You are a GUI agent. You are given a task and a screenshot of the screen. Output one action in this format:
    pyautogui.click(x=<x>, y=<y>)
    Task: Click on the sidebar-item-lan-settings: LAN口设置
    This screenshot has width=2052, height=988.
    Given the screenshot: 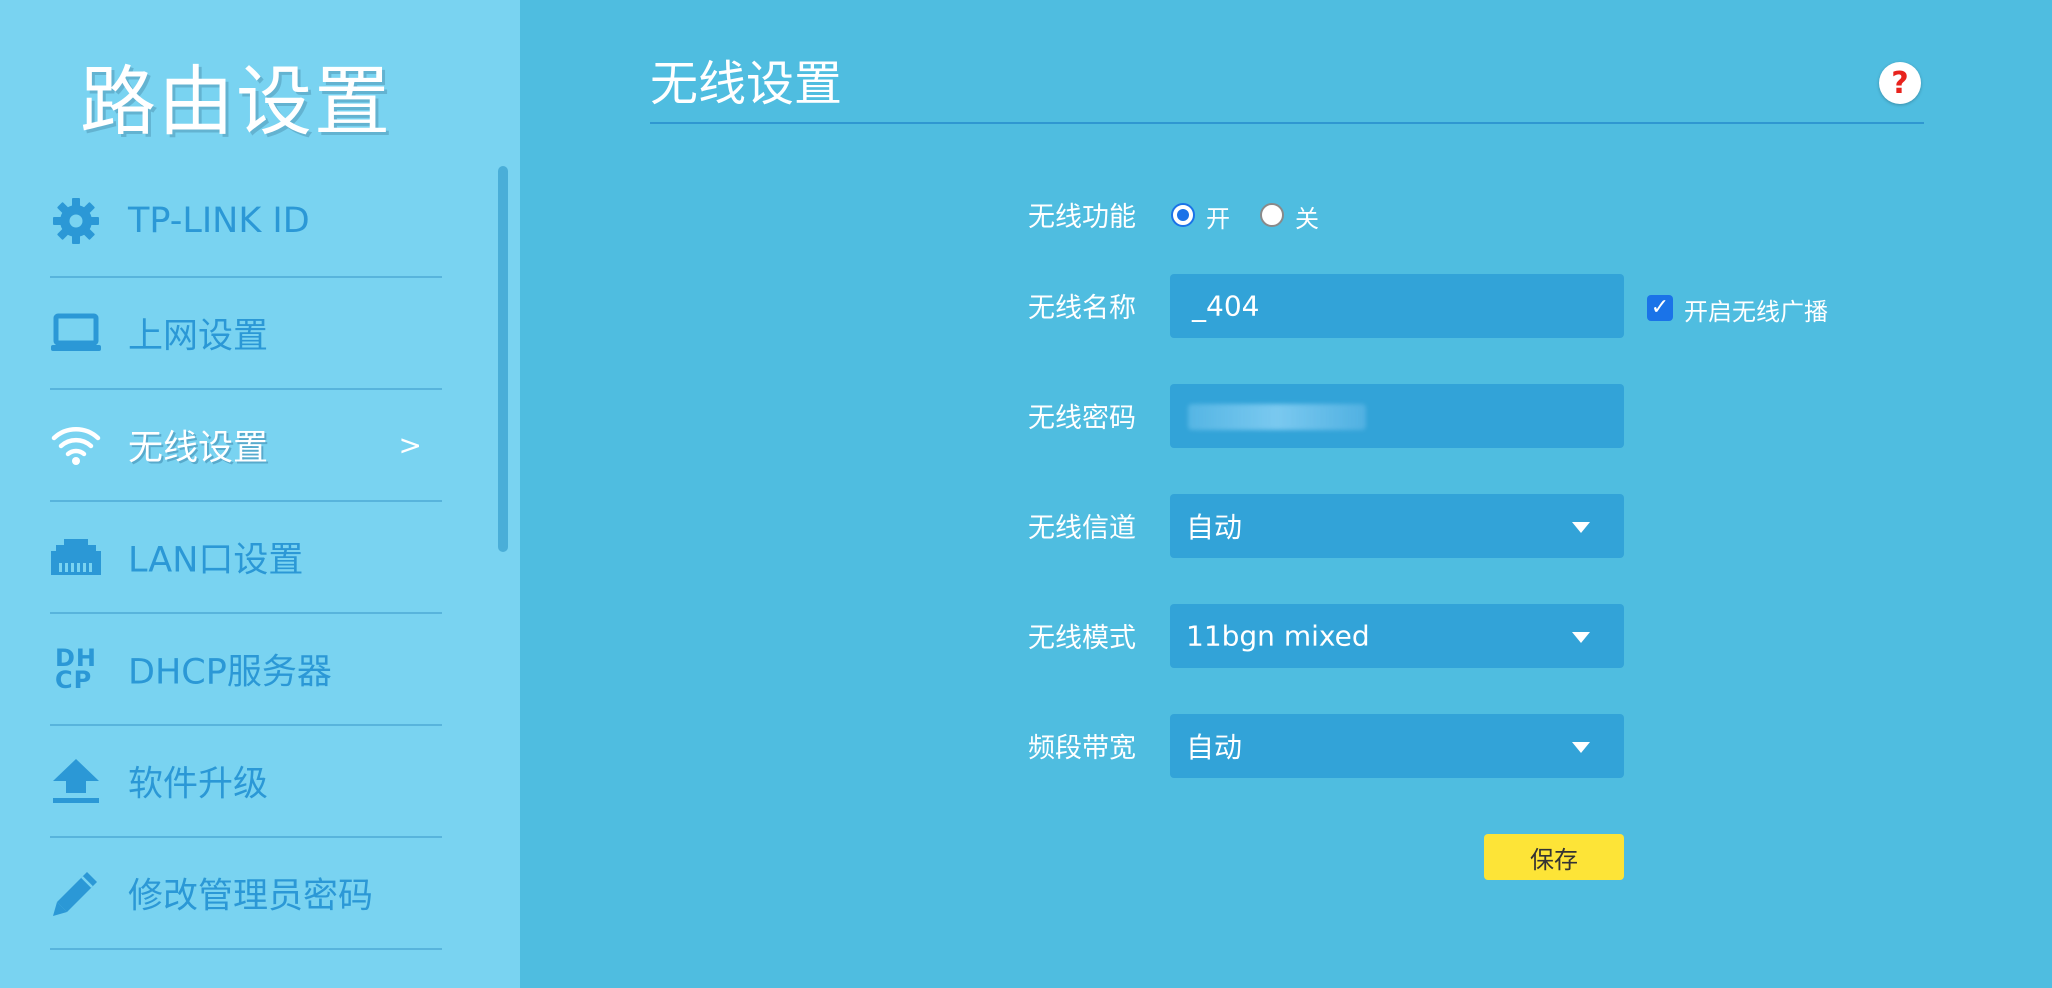 What is the action you would take?
    pyautogui.click(x=246, y=558)
    